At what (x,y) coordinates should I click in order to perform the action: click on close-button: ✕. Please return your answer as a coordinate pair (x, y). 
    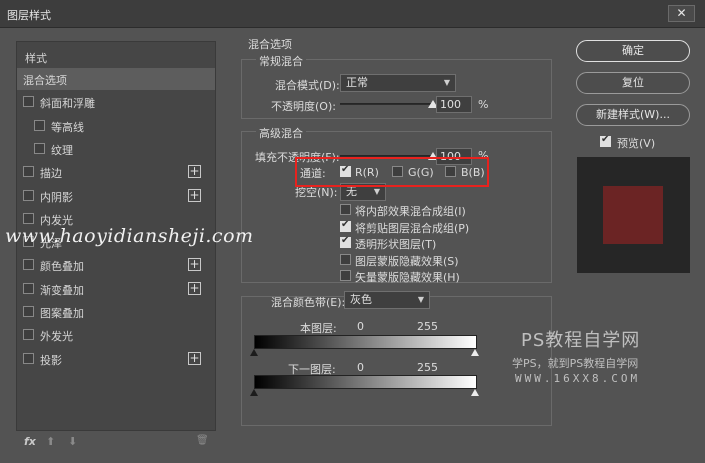
    Looking at the image, I should click on (681, 13).